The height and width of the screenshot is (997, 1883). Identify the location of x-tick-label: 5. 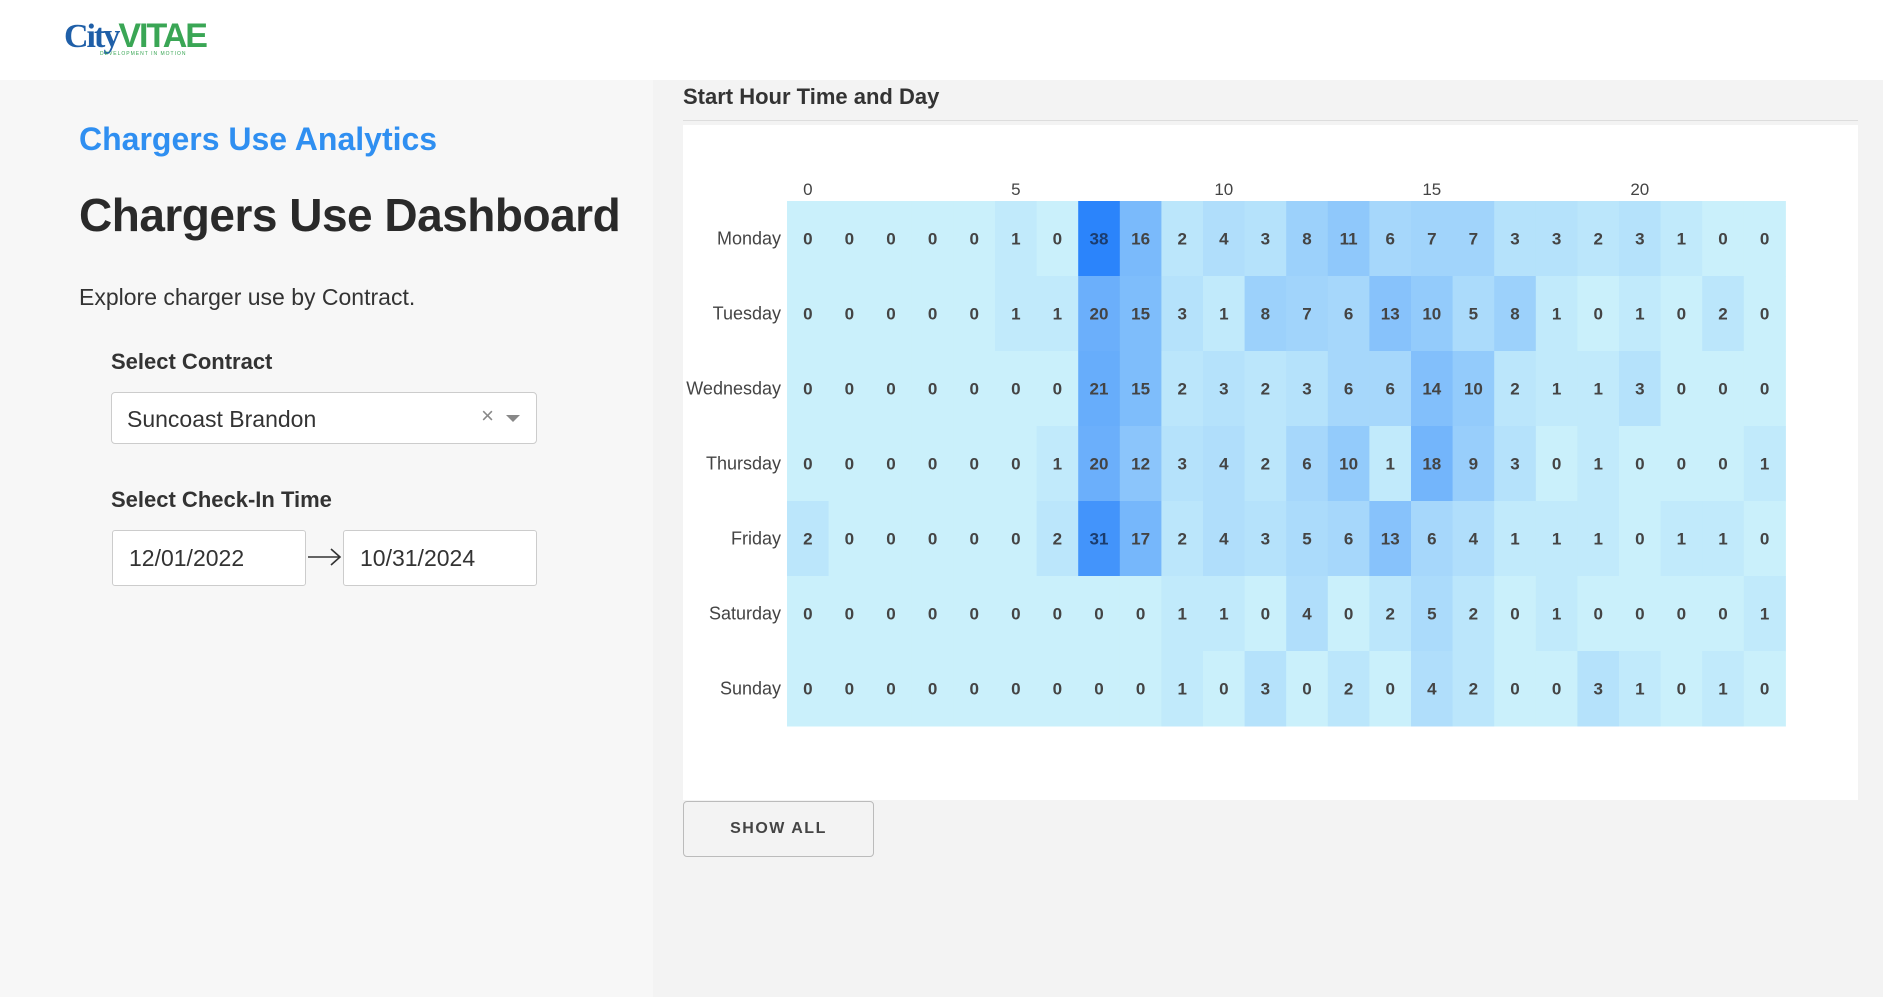
(1015, 189).